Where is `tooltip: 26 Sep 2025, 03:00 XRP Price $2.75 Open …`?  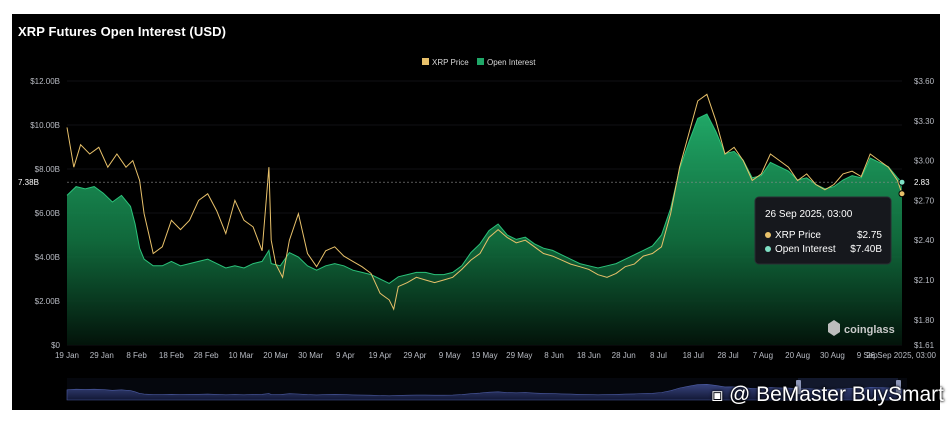
tooltip: 26 Sep 2025, 03:00 XRP Price $2.75 Open … is located at coordinates (823, 230).